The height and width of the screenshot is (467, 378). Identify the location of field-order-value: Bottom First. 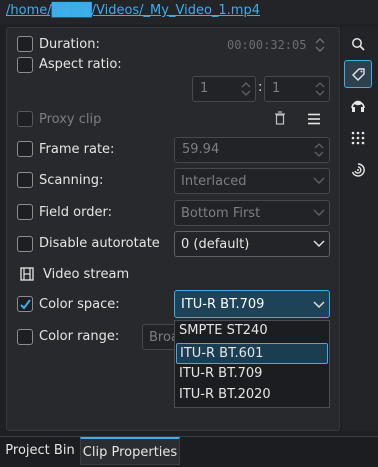
(221, 213).